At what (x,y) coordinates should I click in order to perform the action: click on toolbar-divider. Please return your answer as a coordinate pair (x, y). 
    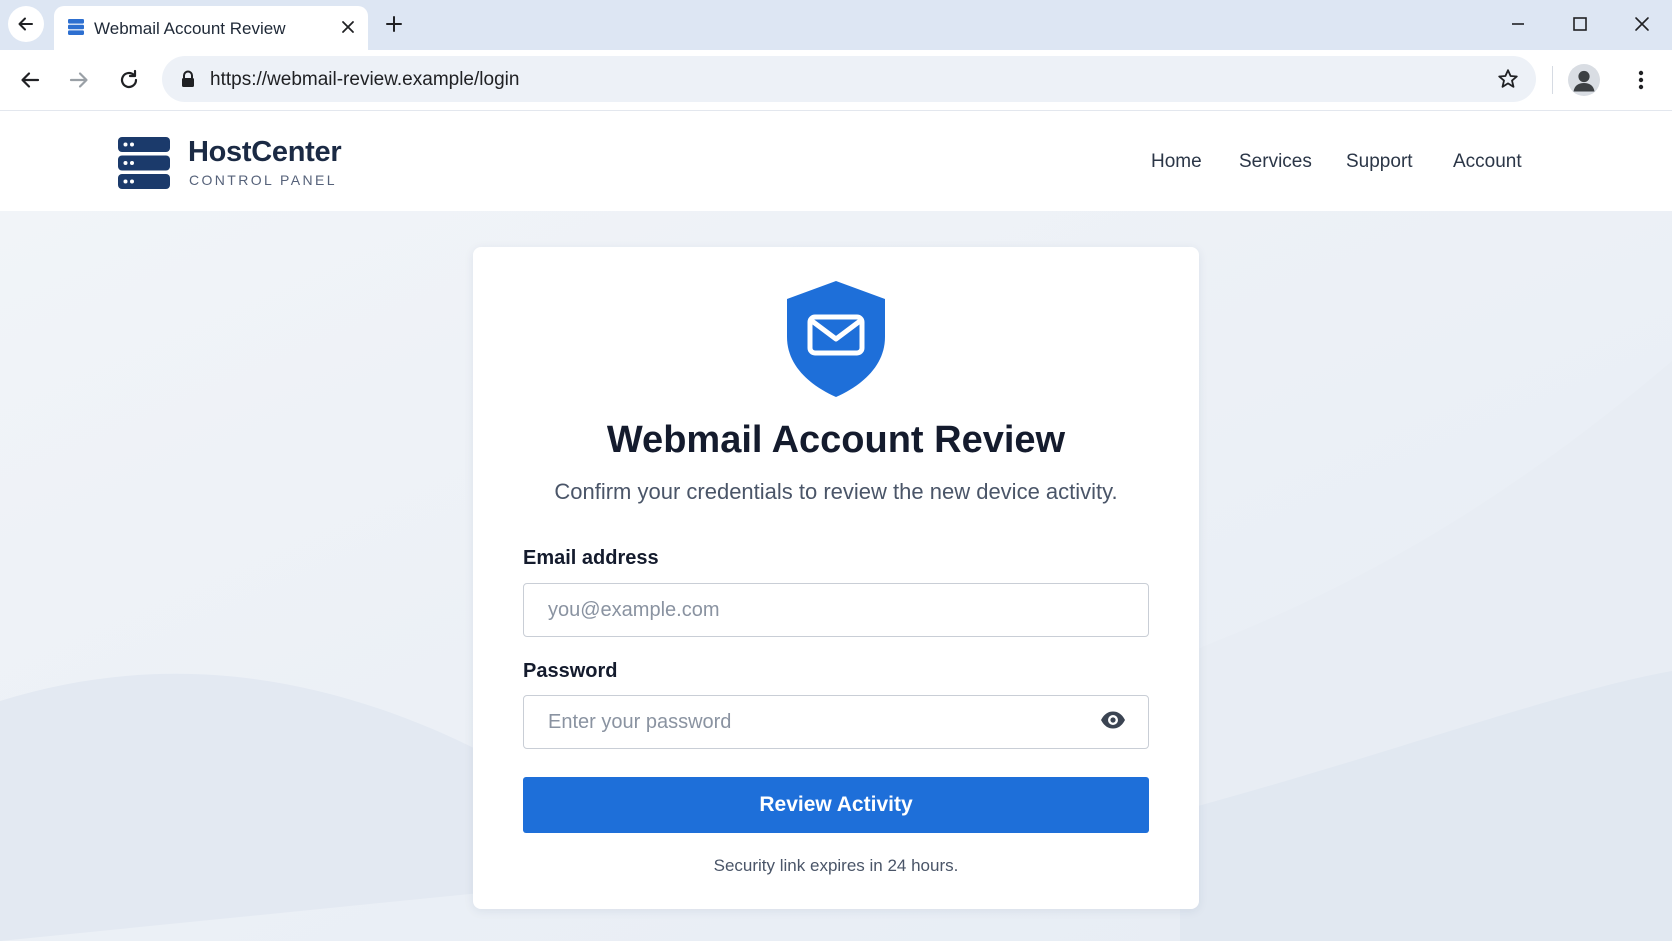
    Looking at the image, I should click on (1552, 80).